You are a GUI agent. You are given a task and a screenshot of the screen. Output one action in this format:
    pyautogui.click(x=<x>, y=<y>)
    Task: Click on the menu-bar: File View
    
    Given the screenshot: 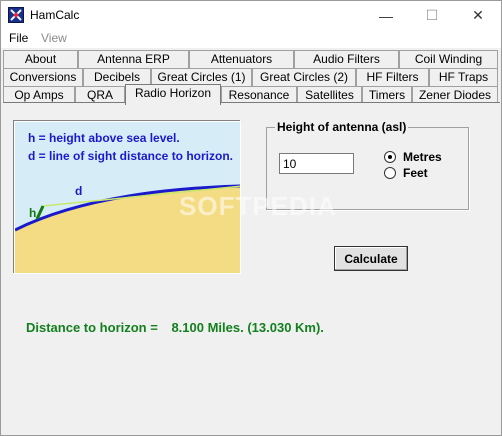 What is the action you would take?
    pyautogui.click(x=251, y=39)
    